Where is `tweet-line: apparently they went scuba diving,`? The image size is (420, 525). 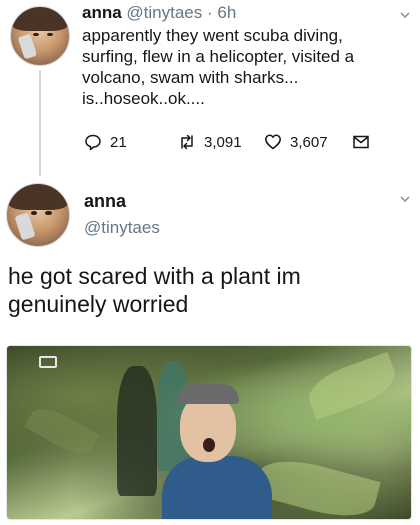
tweet-line: apparently they went scuba diving, is located at coordinates (212, 35).